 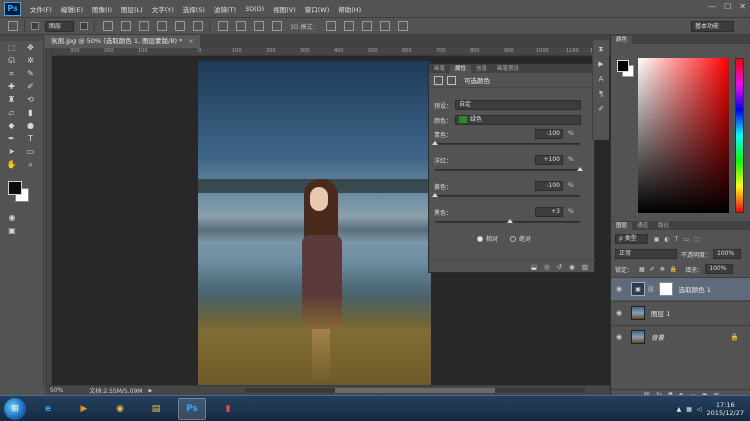 I want to click on eraser-tool-icon: ▱, so click(x=11, y=112).